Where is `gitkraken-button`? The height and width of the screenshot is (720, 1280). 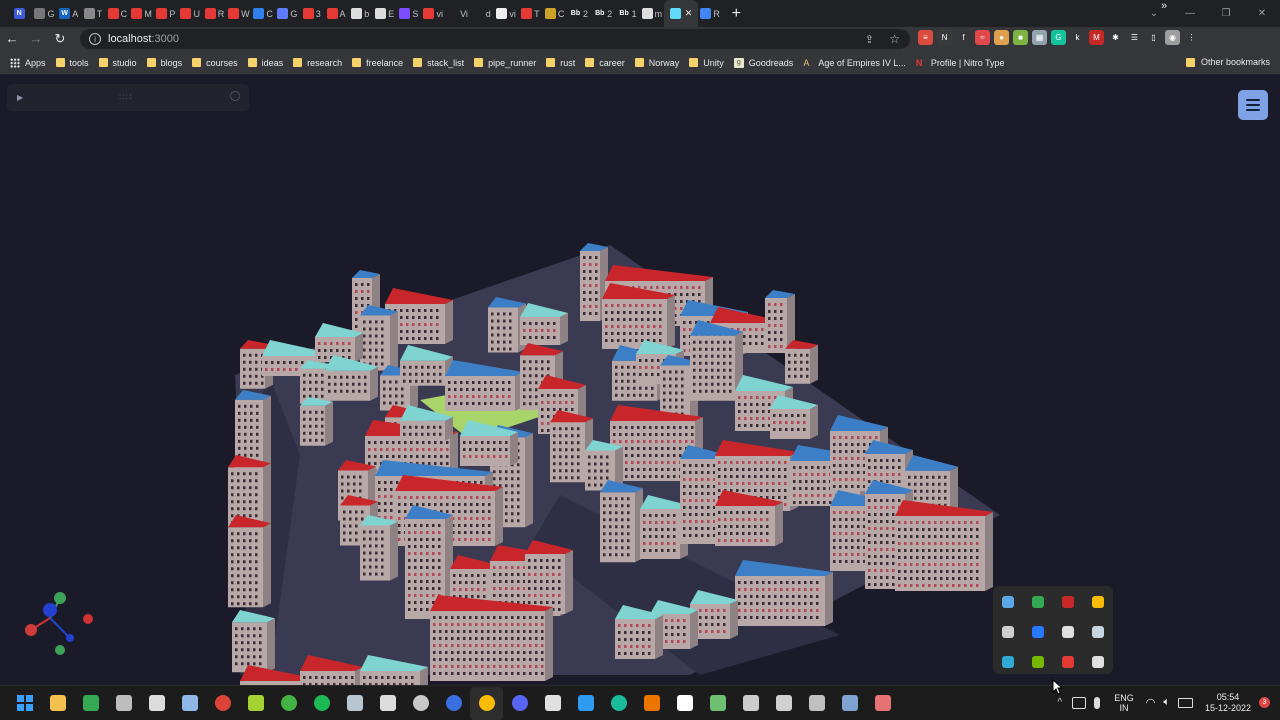 gitkraken-button is located at coordinates (618, 703).